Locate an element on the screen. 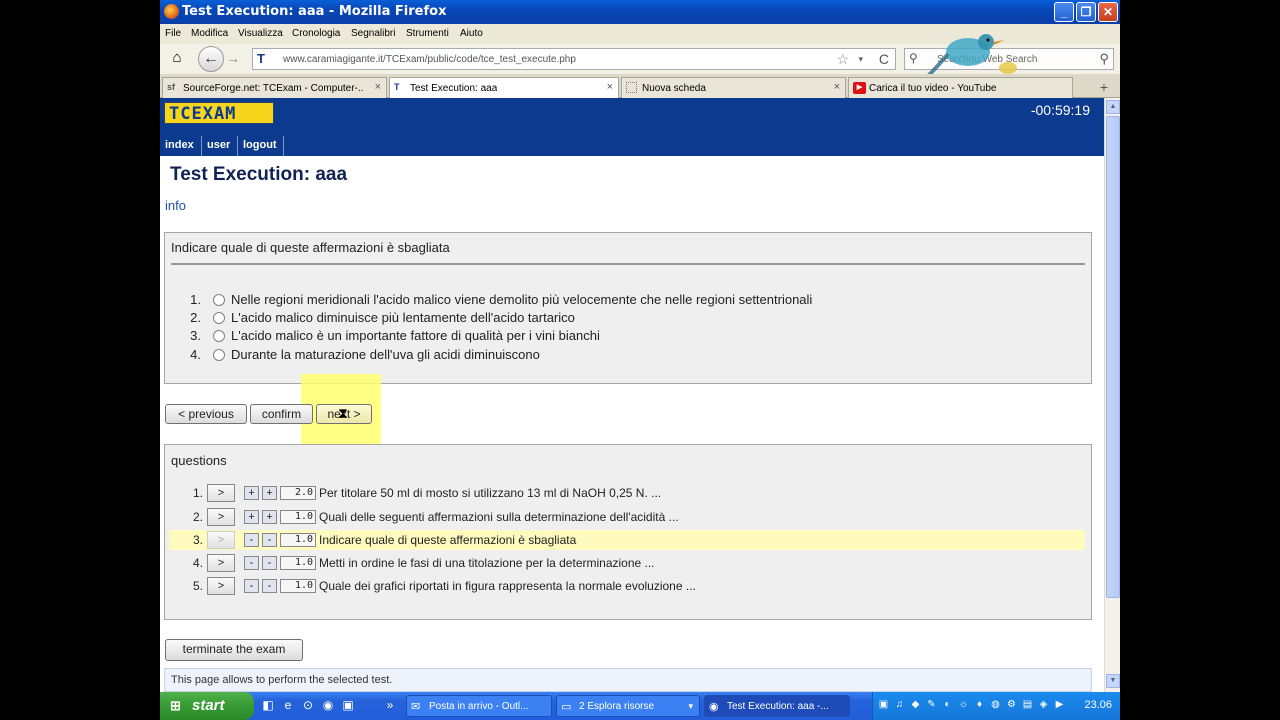 Image resolution: width=1280 pixels, height=720 pixels. tab-label: Nuova scheda is located at coordinates (674, 88).